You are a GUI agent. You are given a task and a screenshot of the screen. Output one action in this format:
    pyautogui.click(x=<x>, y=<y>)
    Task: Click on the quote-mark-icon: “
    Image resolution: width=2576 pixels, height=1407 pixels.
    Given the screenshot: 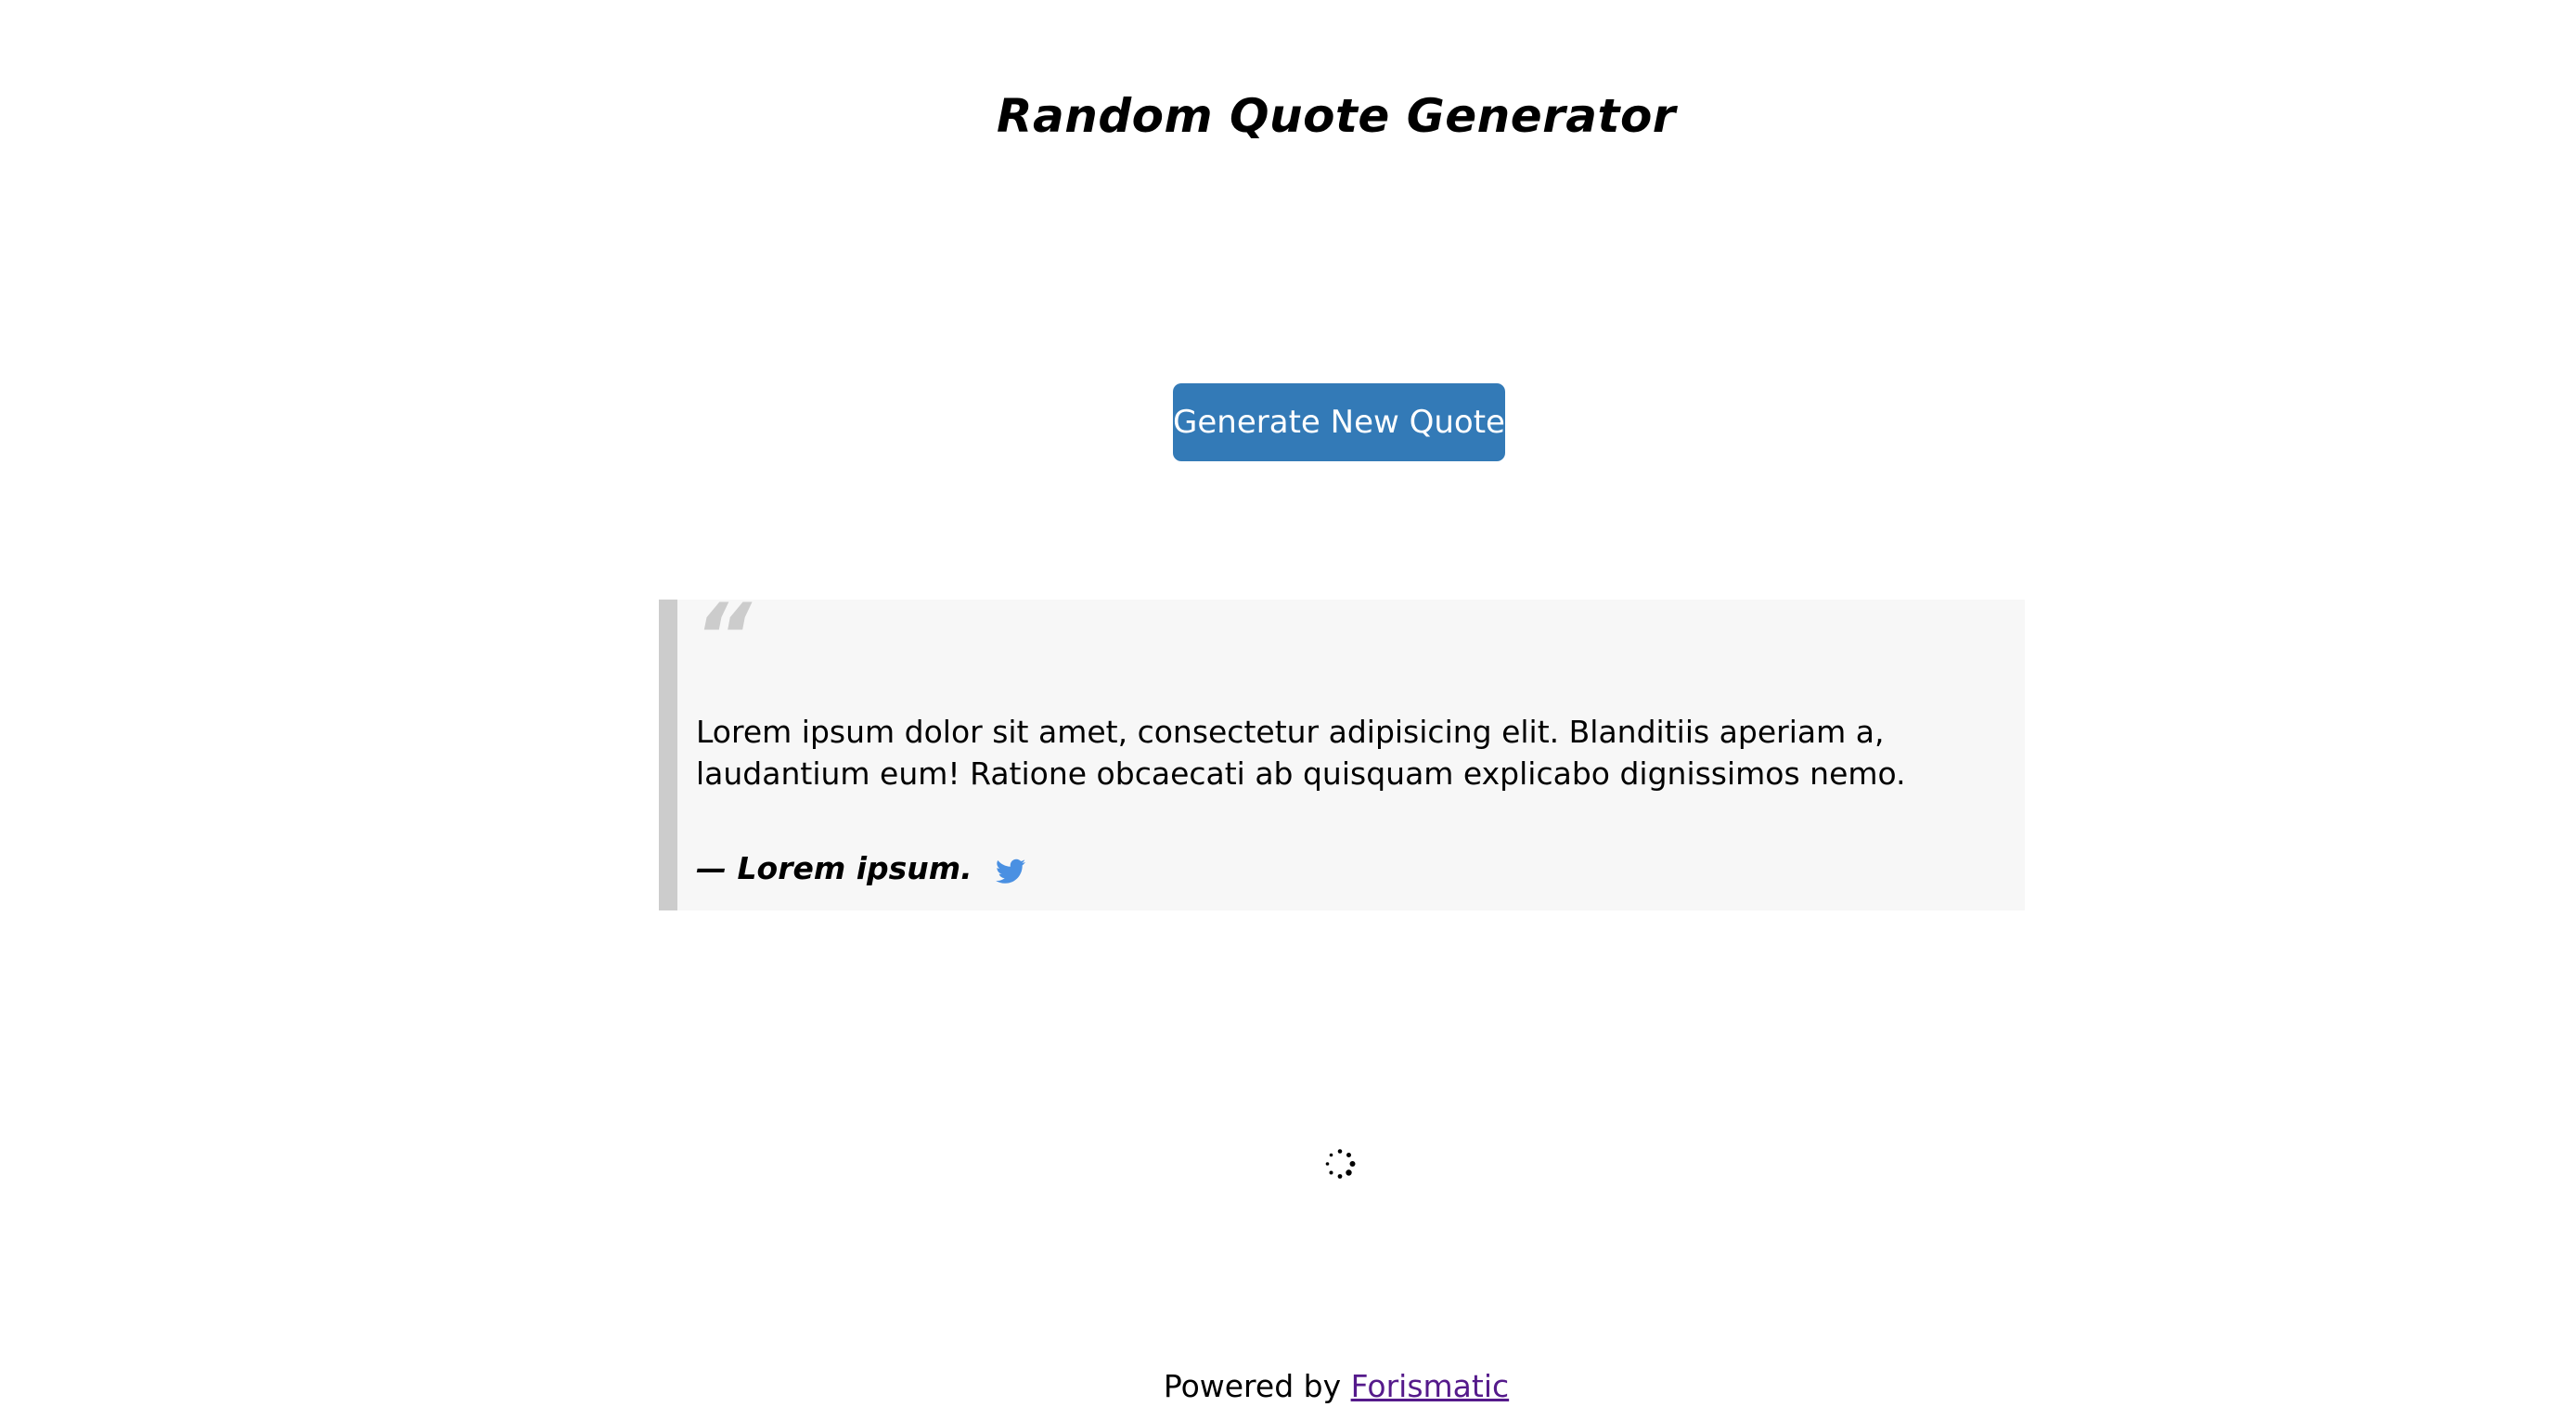 What is the action you would take?
    pyautogui.click(x=723, y=637)
    